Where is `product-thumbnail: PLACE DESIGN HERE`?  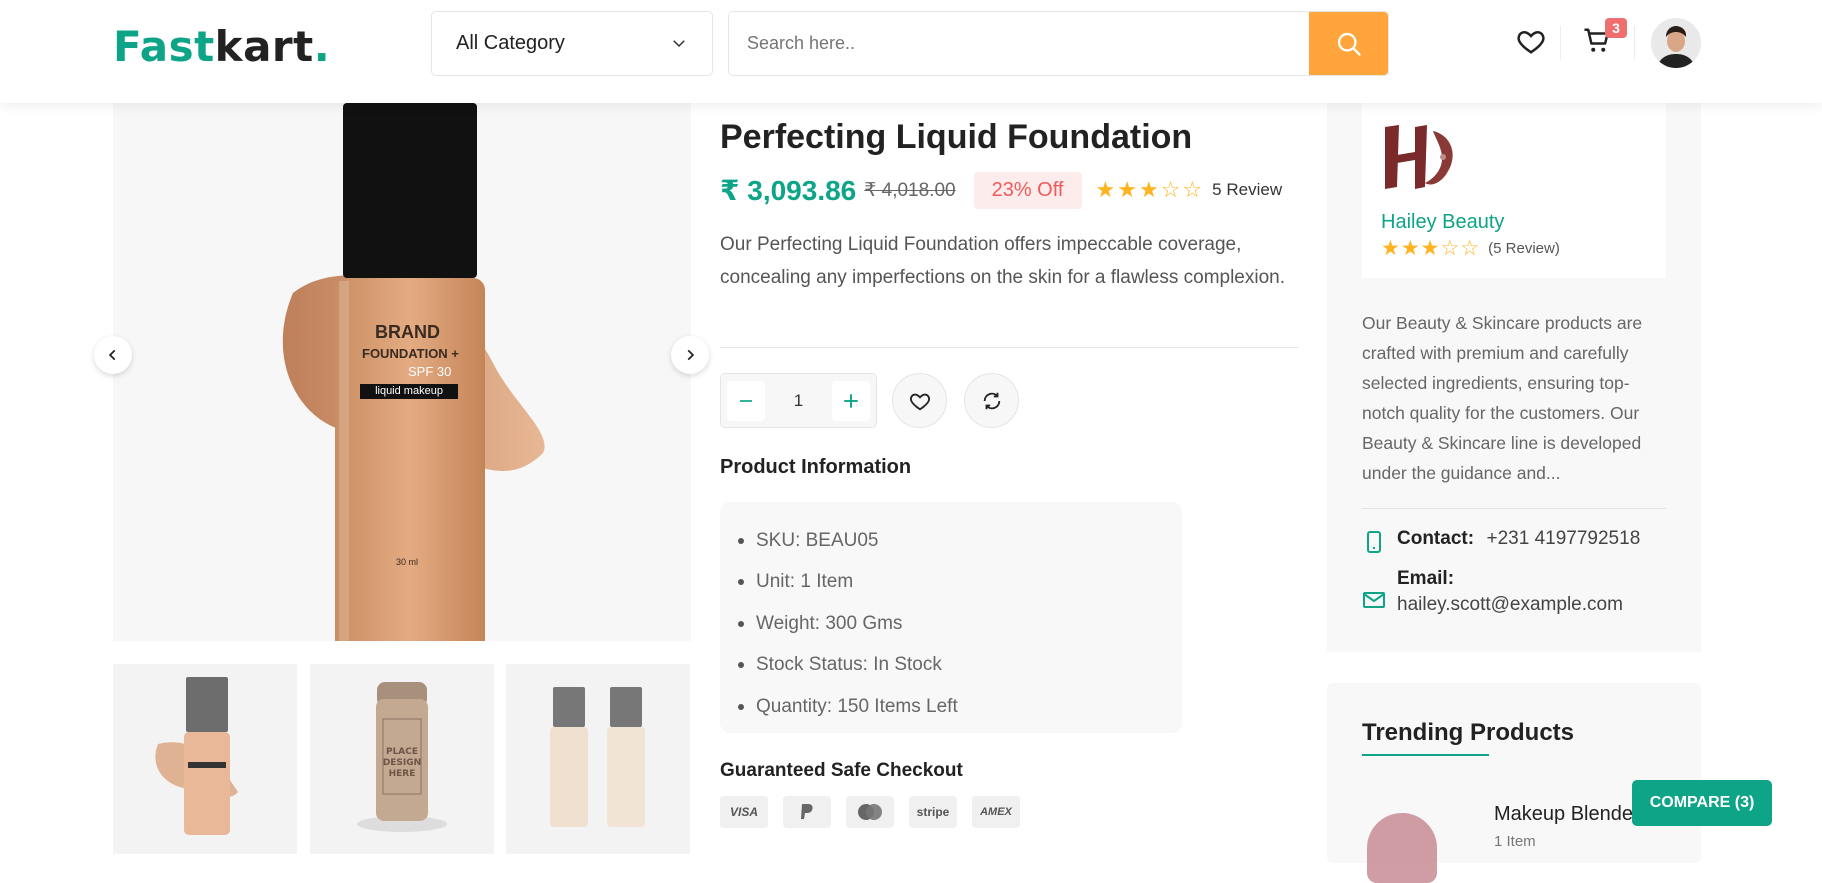
product-thumbnail: PLACE DESIGN HERE is located at coordinates (402, 759).